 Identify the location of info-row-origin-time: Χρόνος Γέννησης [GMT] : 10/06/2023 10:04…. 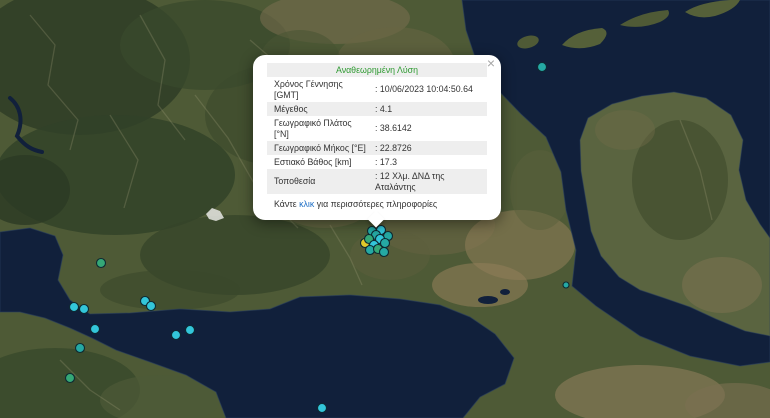
(377, 89).